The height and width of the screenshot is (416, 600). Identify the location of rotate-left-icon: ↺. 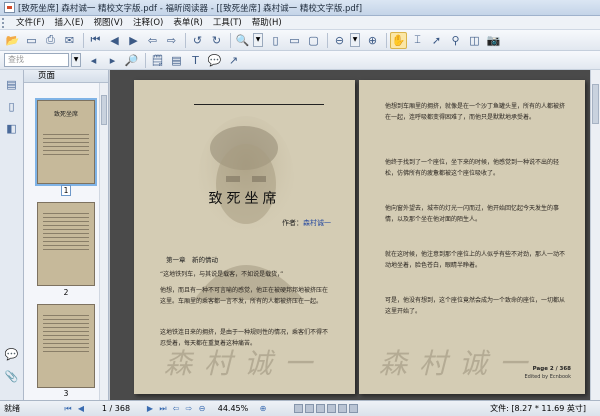
(197, 40).